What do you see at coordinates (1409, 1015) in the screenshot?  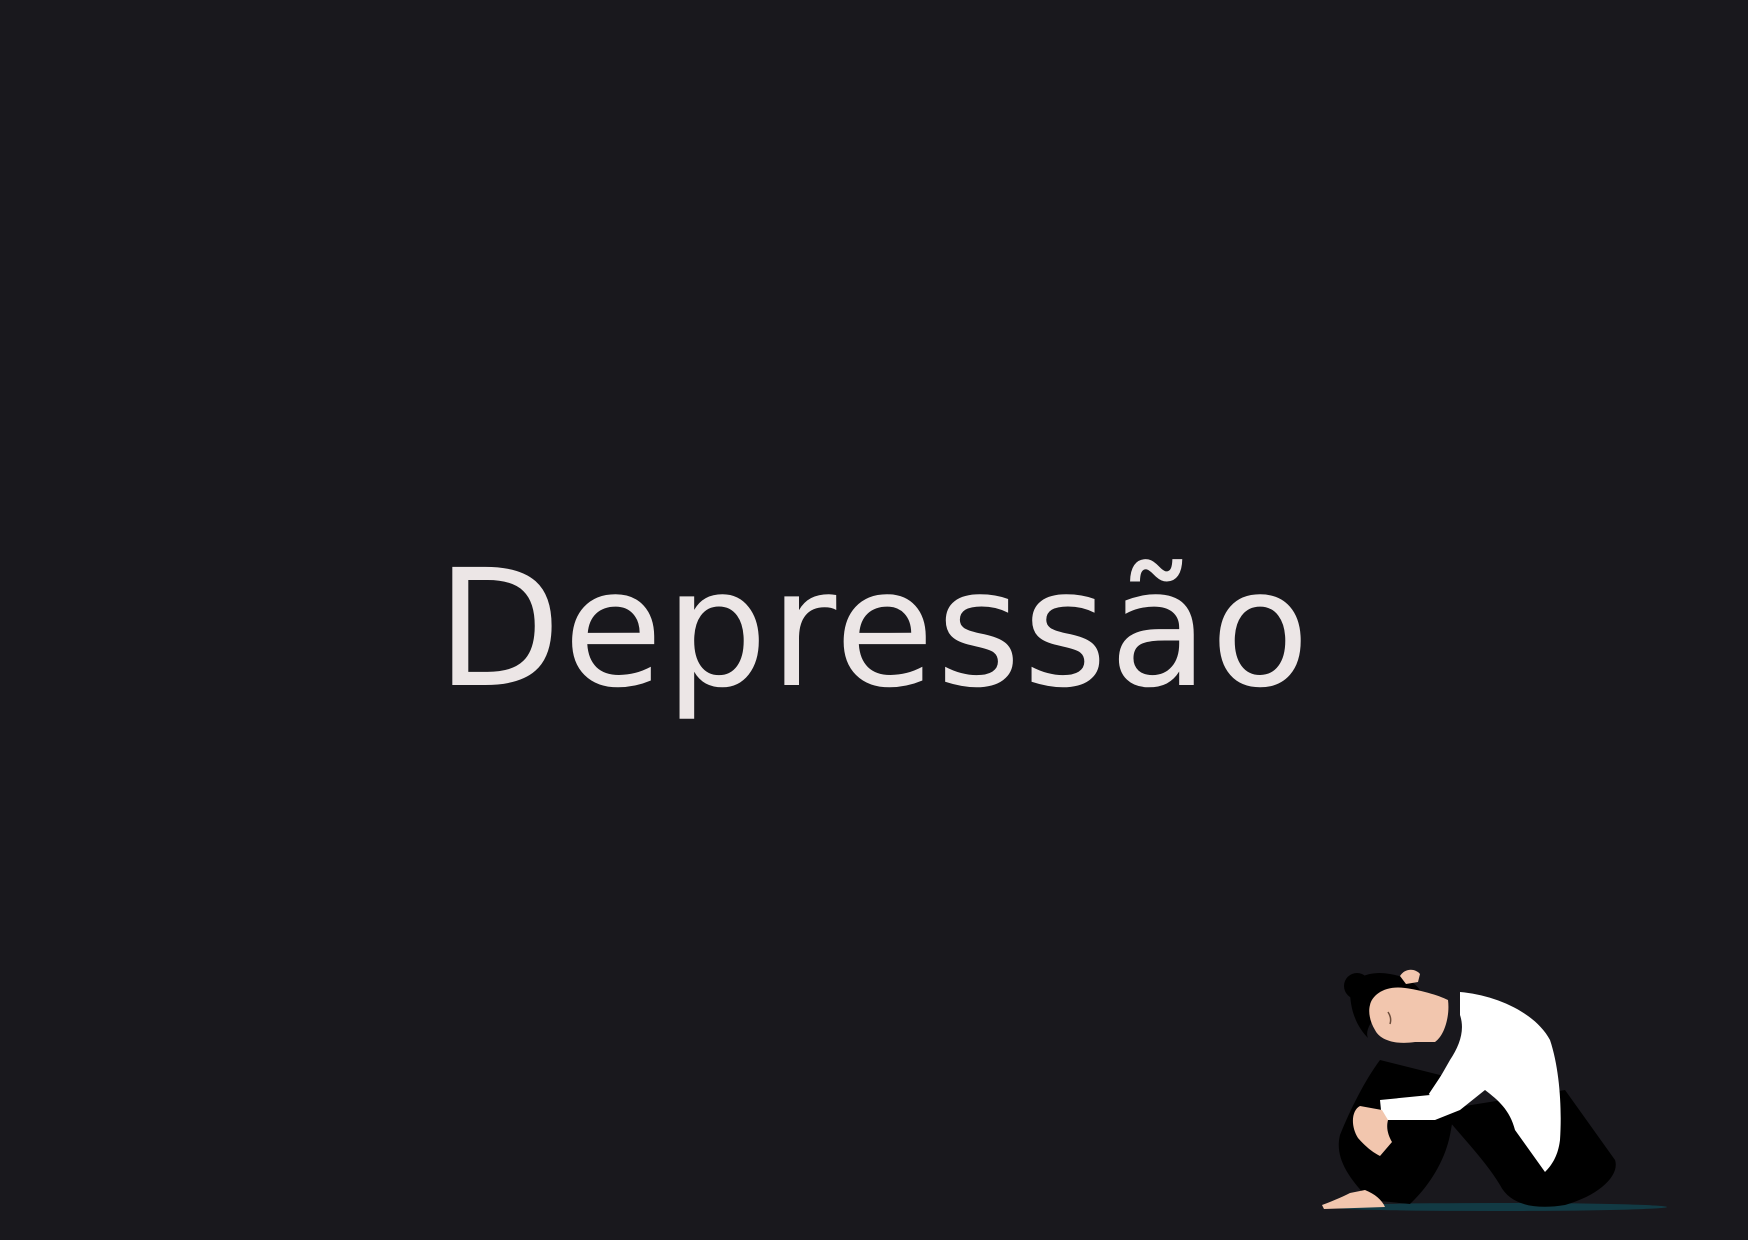 I see `face` at bounding box center [1409, 1015].